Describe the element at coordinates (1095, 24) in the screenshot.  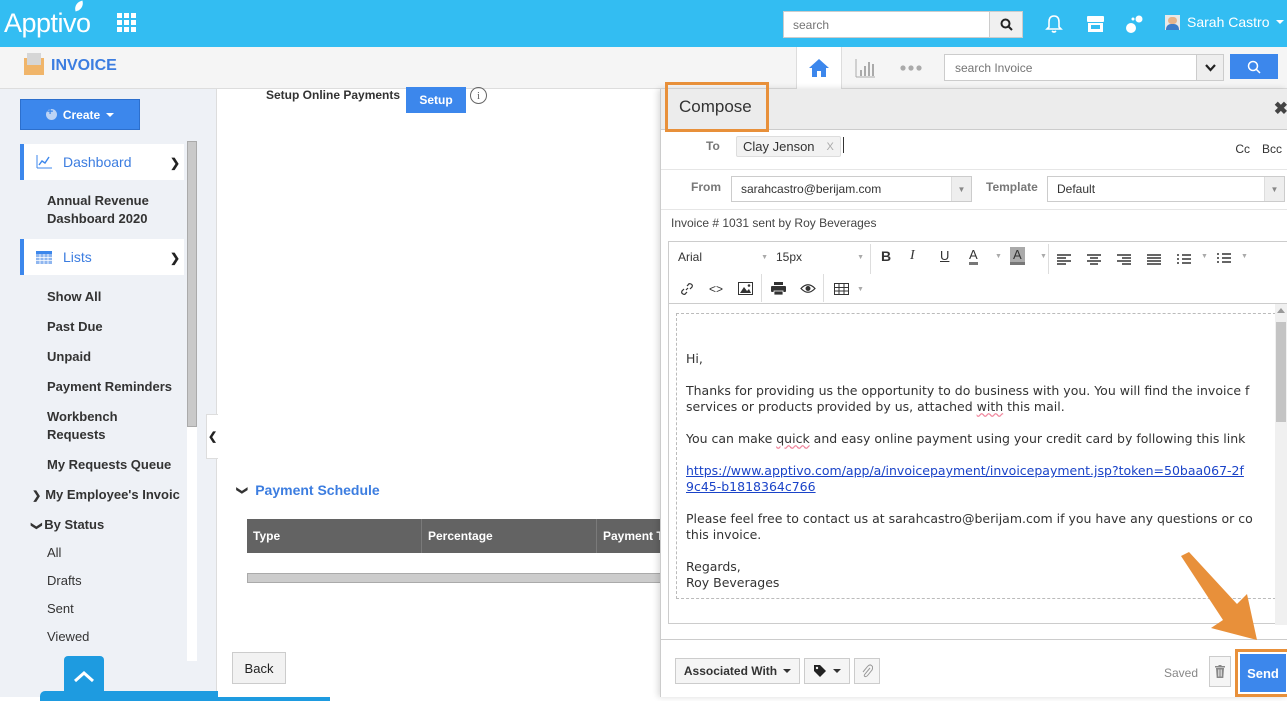
I see `store-icon` at that location.